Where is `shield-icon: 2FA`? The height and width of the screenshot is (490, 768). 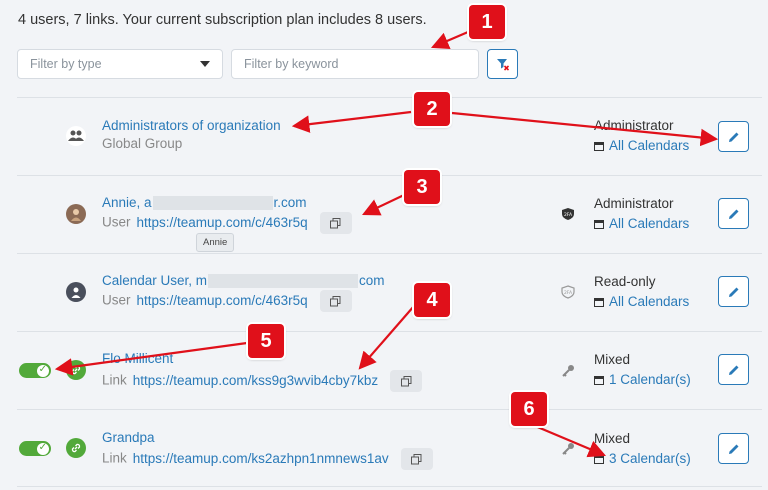 shield-icon: 2FA is located at coordinates (568, 292).